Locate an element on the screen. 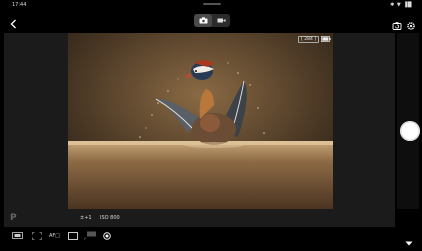  exposure-info-bar is located at coordinates (199, 218).